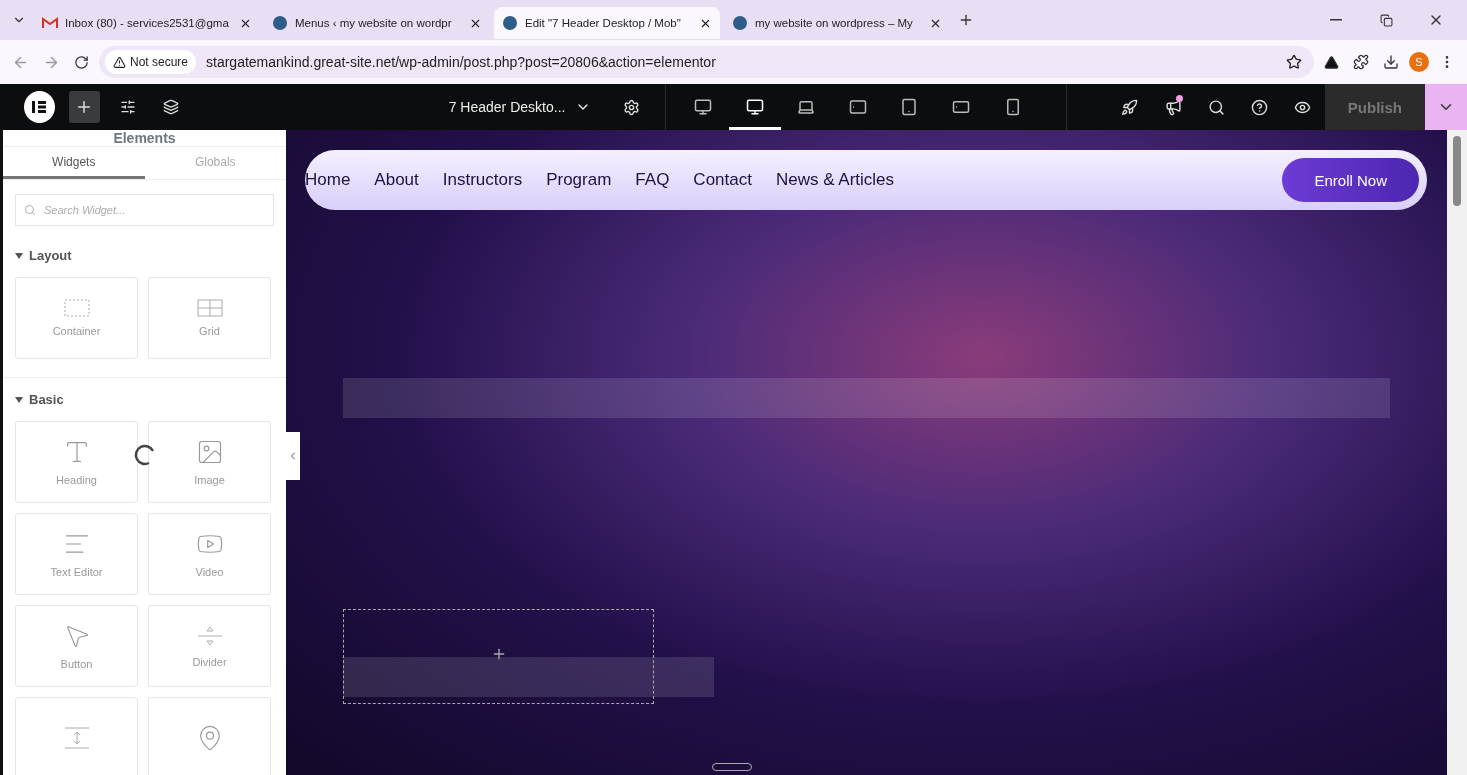 This screenshot has height=775, width=1467. Describe the element at coordinates (1457, 452) in the screenshot. I see `scrollbar` at that location.